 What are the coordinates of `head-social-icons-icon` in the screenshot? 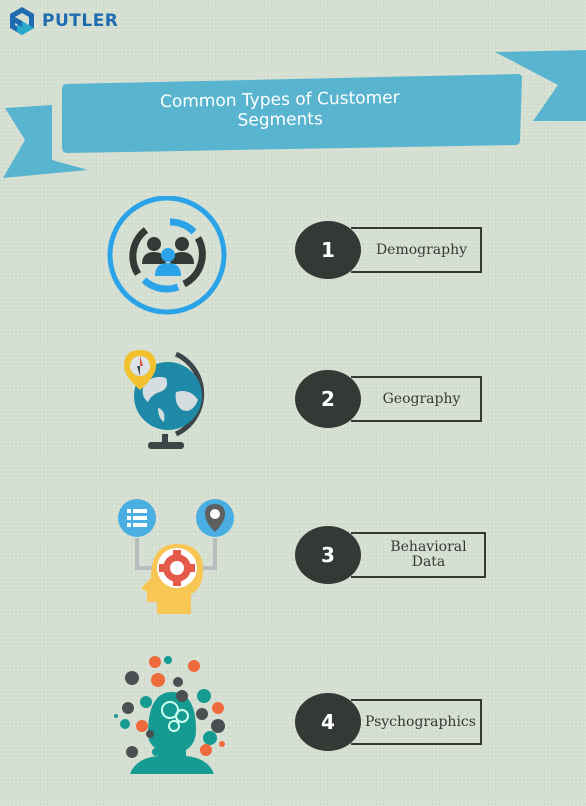 It's located at (170, 716).